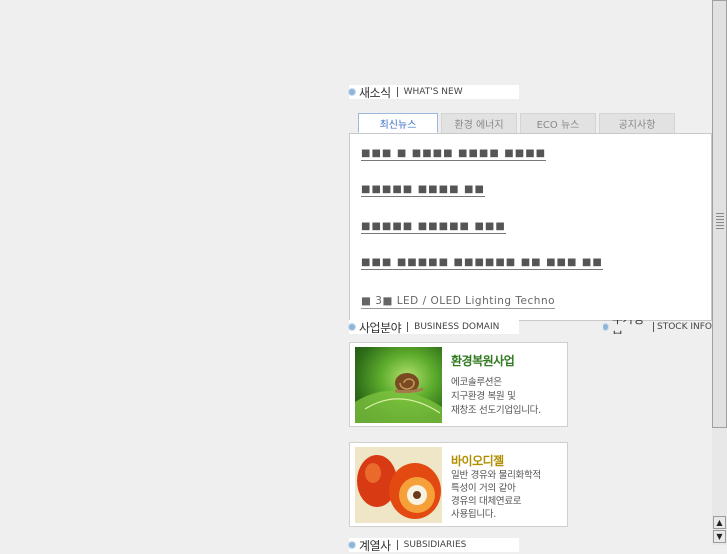 The width and height of the screenshot is (727, 554). I want to click on card-title: 바이오디젤, so click(477, 461).